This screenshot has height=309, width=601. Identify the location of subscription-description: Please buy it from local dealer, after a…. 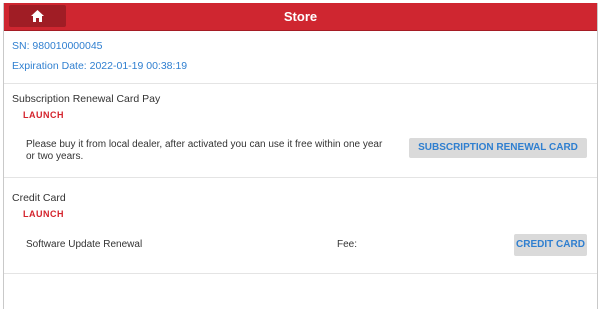
(204, 150).